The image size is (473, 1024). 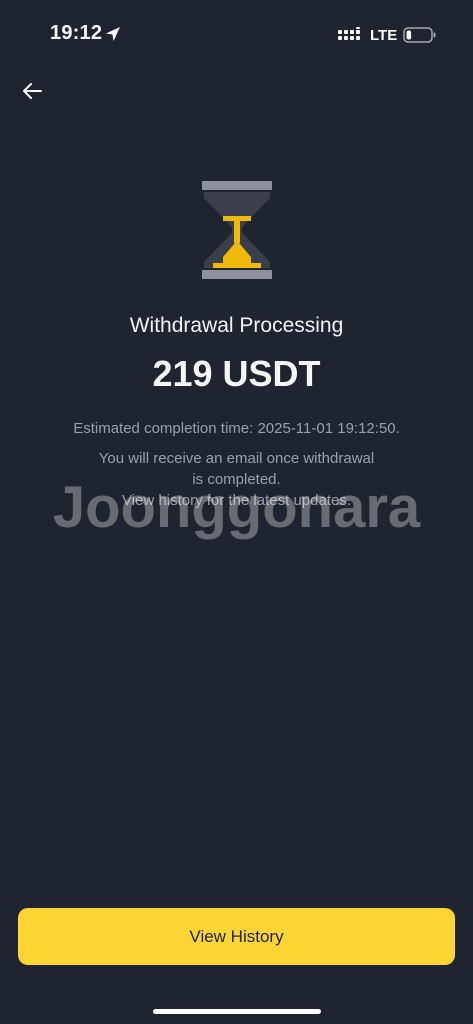 I want to click on status-bar: 19:12 LTE, so click(x=236, y=35).